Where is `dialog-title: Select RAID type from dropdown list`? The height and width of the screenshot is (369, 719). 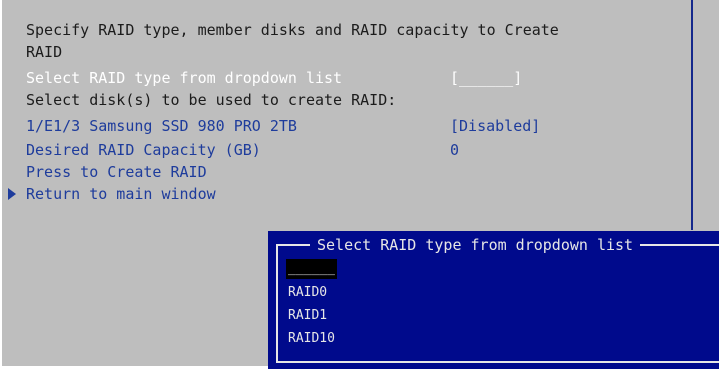 dialog-title: Select RAID type from dropdown list is located at coordinates (475, 245).